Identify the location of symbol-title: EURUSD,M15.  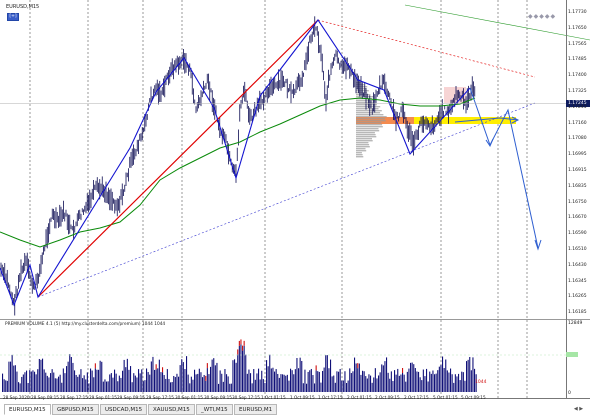
(23, 7).